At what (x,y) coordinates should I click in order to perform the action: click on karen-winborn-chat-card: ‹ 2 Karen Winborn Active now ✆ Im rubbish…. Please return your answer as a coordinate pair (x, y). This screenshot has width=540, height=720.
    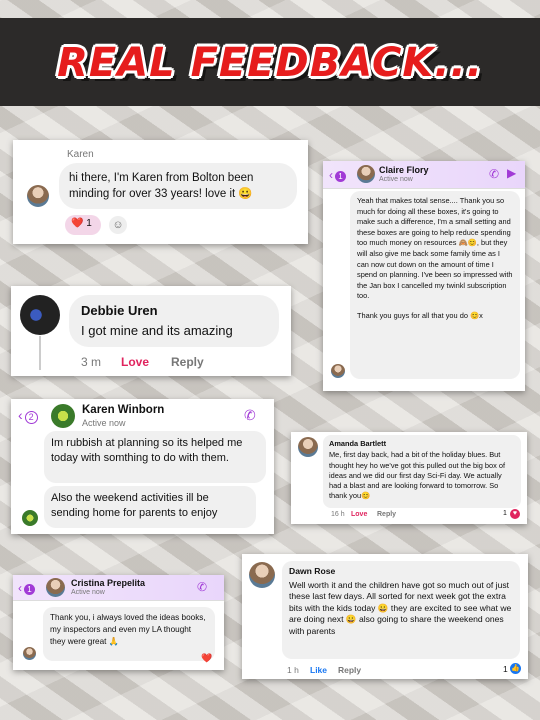
    Looking at the image, I should click on (142, 466).